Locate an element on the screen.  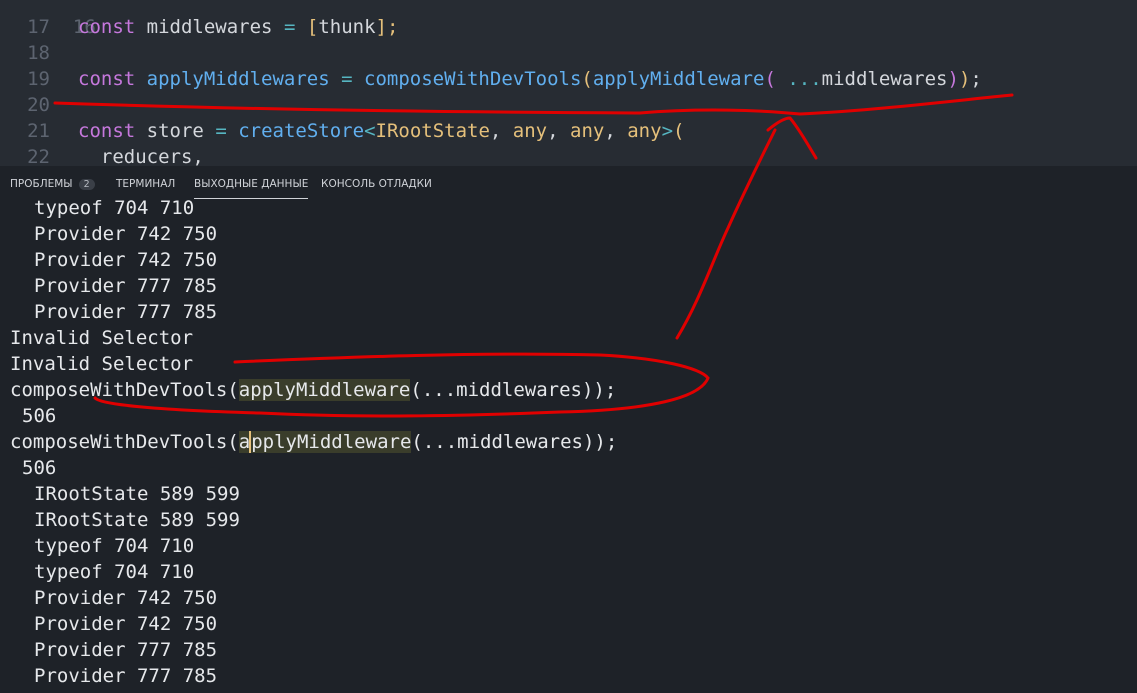
line-number: 18 is located at coordinates (38, 53).